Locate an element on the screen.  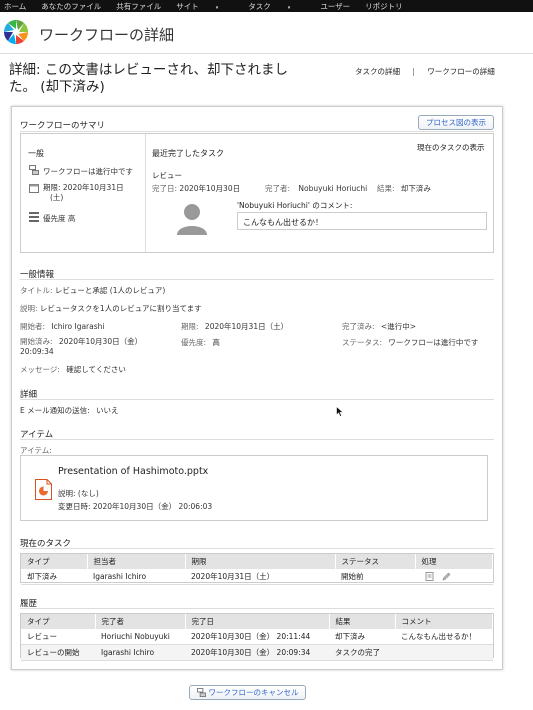
cell-type: レビューの開始 is located at coordinates (58, 652).